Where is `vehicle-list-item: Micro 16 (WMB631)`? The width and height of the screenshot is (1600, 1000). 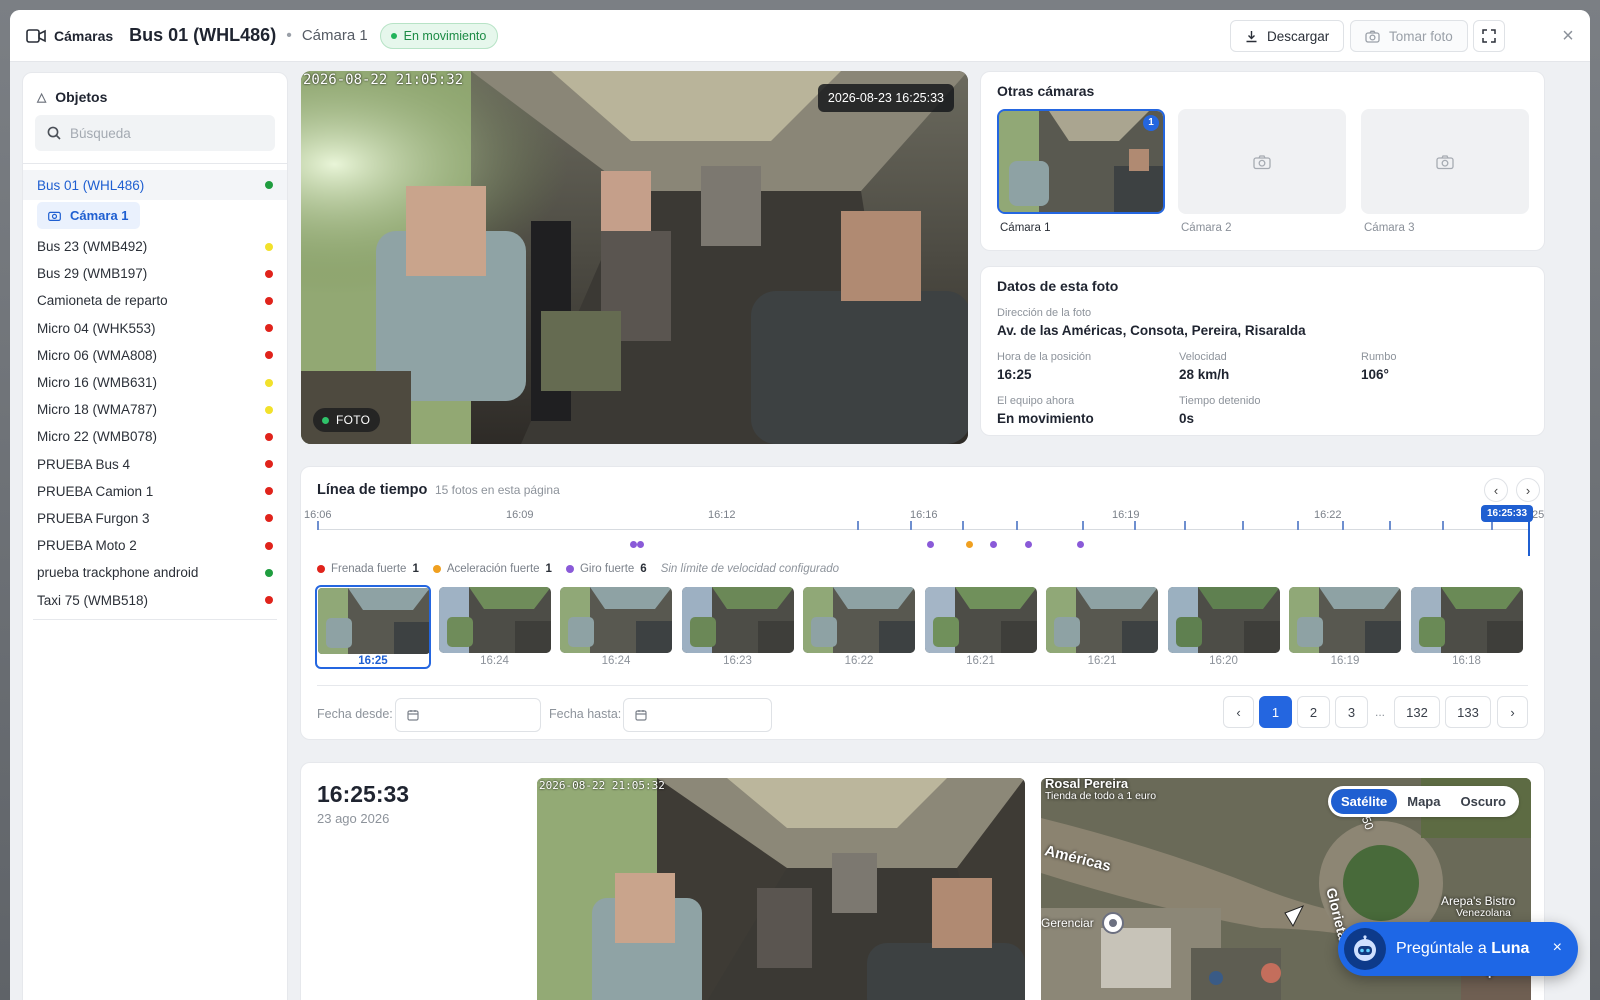
vehicle-list-item: Micro 16 (WMB631) is located at coordinates (155, 382).